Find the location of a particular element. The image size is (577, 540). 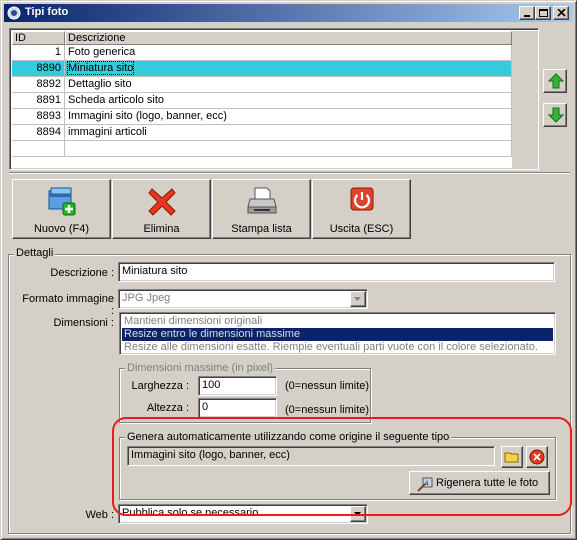

new-button-label: Nuovo (F4) is located at coordinates (61, 229).